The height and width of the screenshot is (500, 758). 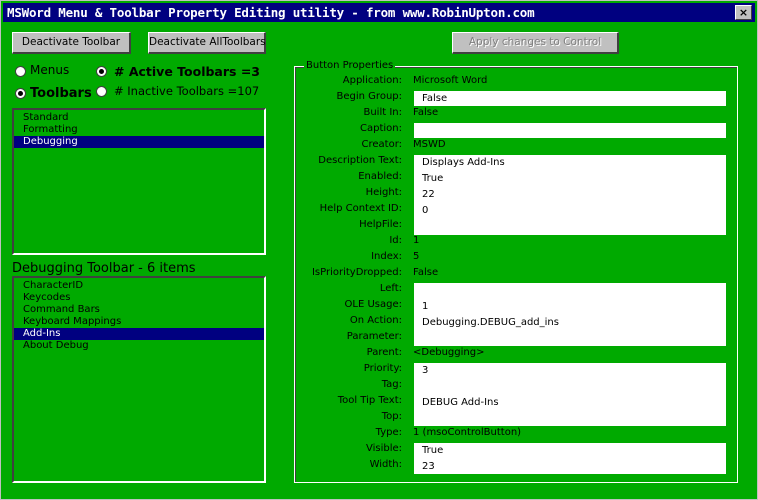 What do you see at coordinates (570, 458) in the screenshot?
I see `visible-width-field` at bounding box center [570, 458].